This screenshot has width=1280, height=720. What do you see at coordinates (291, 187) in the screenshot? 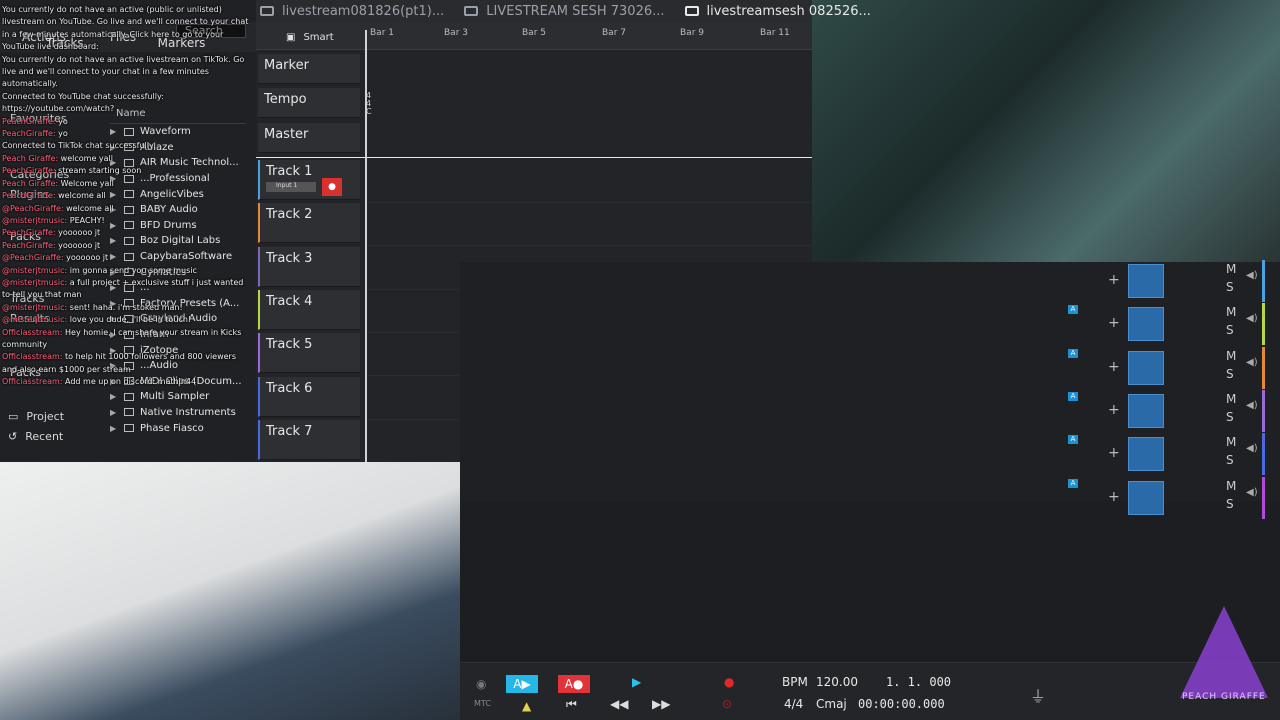
I see `track-input-select: Input 1` at bounding box center [291, 187].